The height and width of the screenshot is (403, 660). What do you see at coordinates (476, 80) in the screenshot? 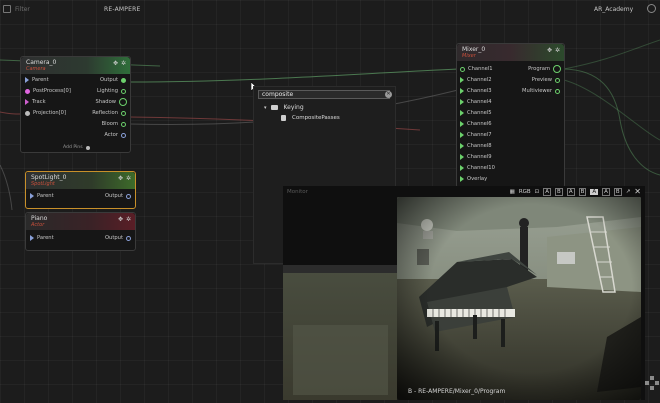
I see `input-pin-channel2: Channel2` at bounding box center [476, 80].